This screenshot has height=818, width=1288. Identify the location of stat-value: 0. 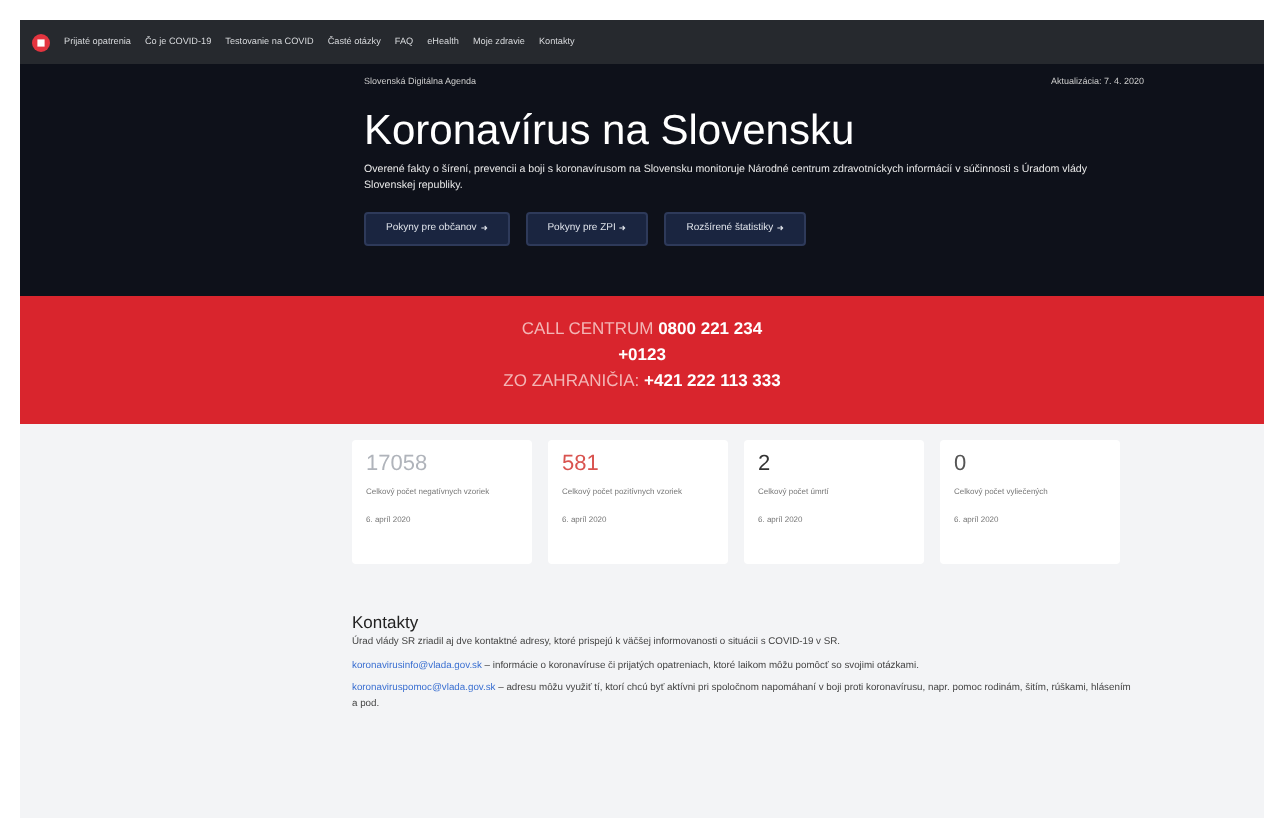
(961, 465).